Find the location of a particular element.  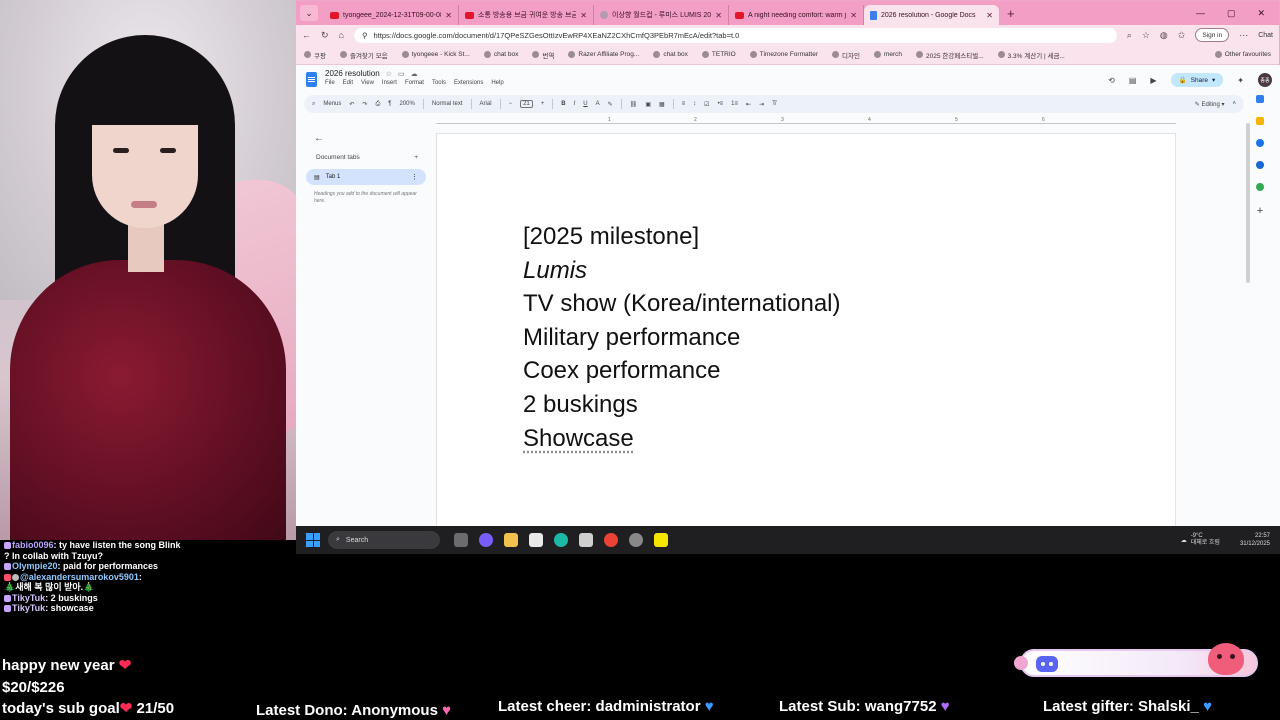

doc-line: Military performance is located at coordinates (681, 338).